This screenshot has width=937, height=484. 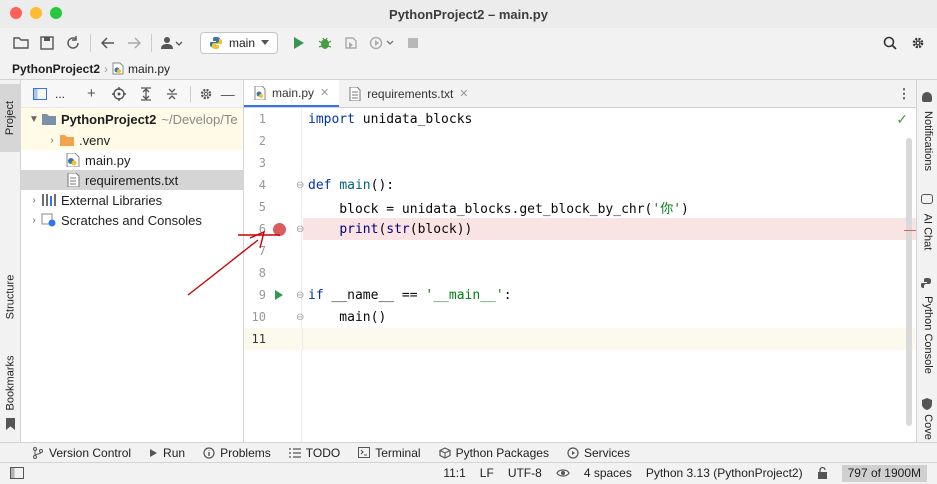 I want to click on version-control-tab: Version Control, so click(x=81, y=453).